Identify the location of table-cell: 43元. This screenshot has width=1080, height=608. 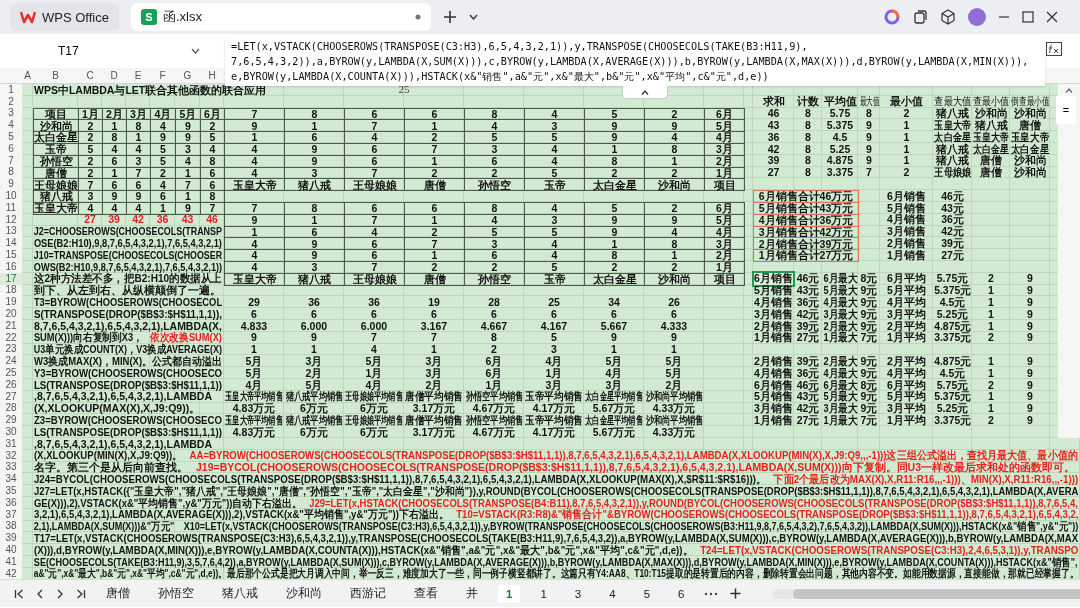
(808, 396).